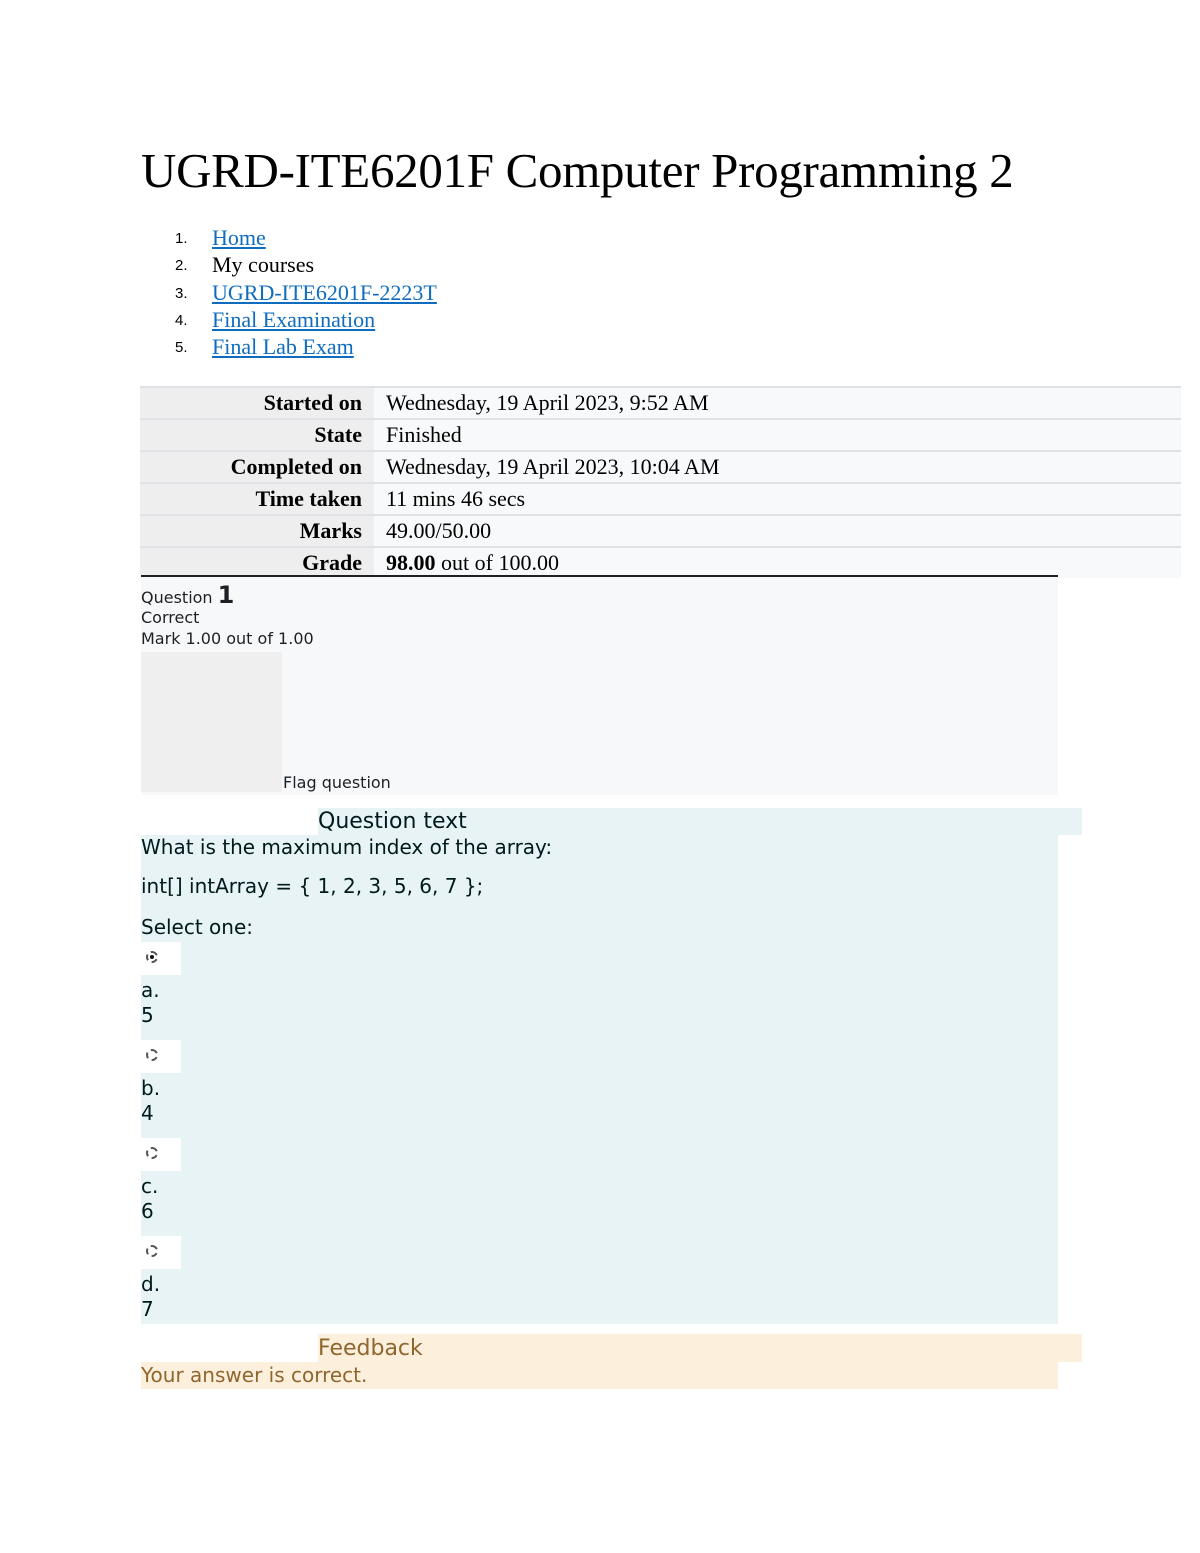  Describe the element at coordinates (181, 266) in the screenshot. I see `breadcrumb-number: 2.` at that location.